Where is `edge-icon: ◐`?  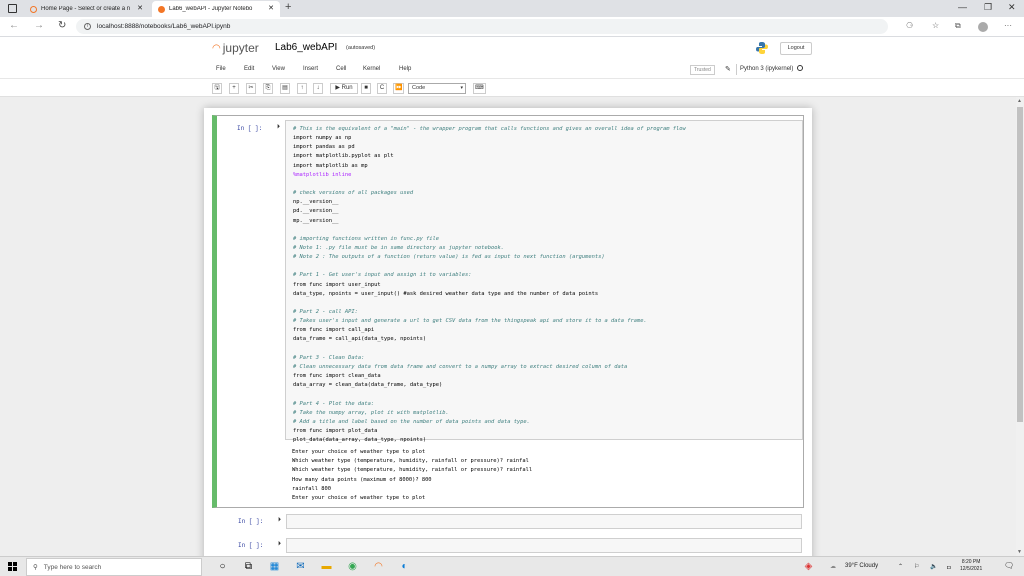
edge-icon: ◐ is located at coordinates (404, 566).